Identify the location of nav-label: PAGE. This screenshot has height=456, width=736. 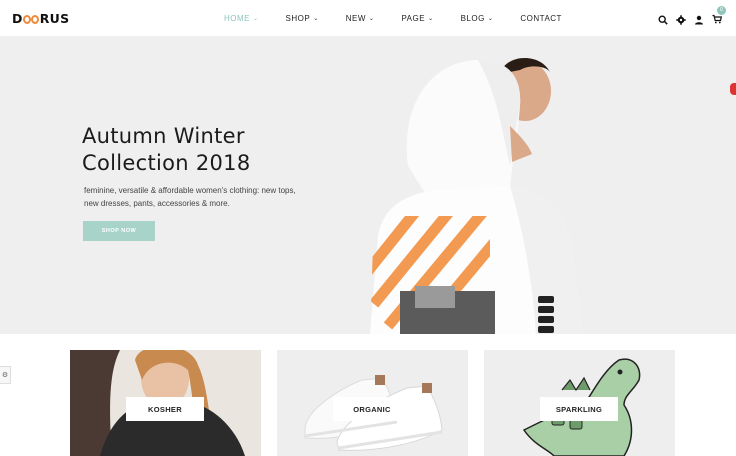
(413, 18).